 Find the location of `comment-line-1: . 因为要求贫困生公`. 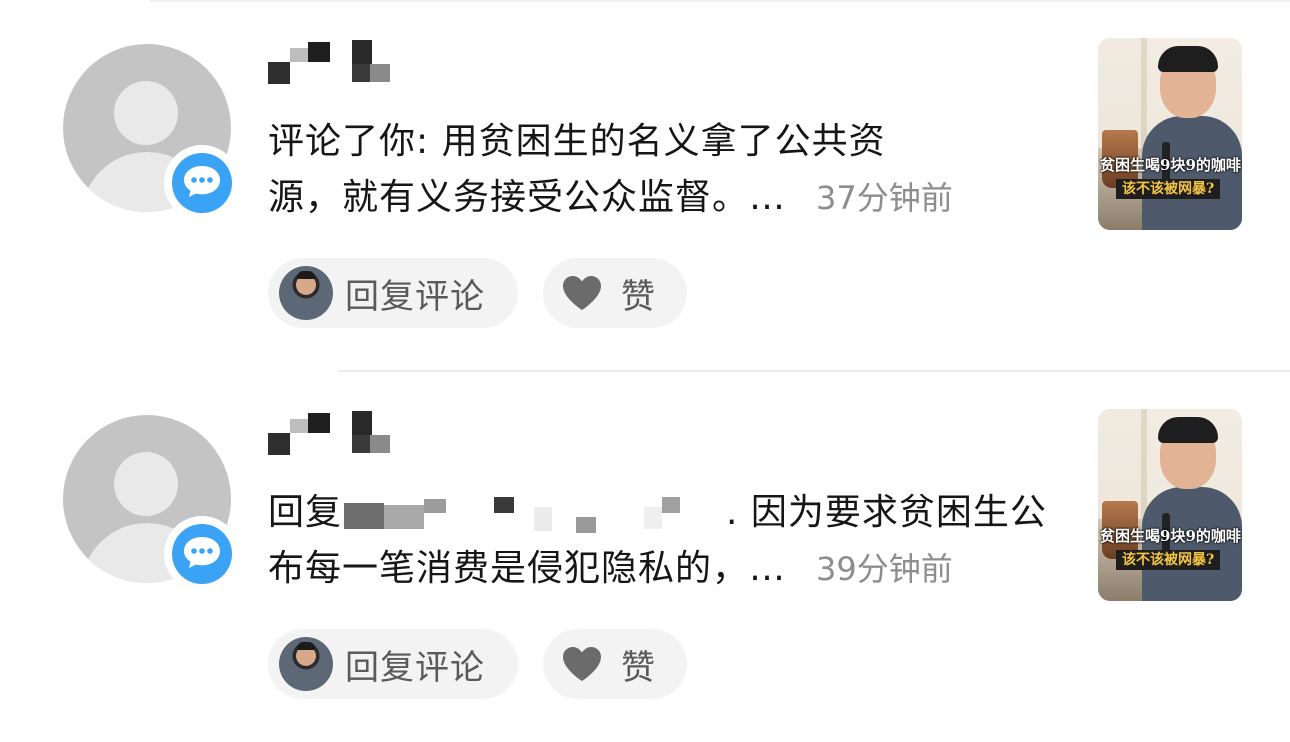

comment-line-1: . 因为要求贫困生公 is located at coordinates (886, 512).